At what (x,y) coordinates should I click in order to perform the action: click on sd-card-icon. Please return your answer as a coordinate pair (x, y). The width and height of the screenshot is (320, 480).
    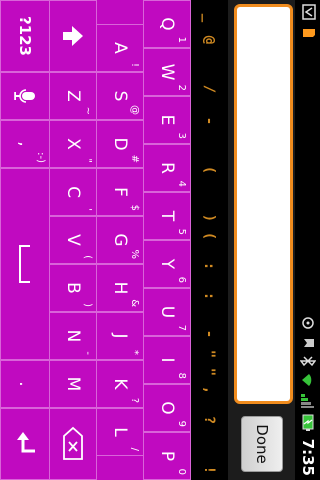
    Looking at the image, I should click on (309, 33).